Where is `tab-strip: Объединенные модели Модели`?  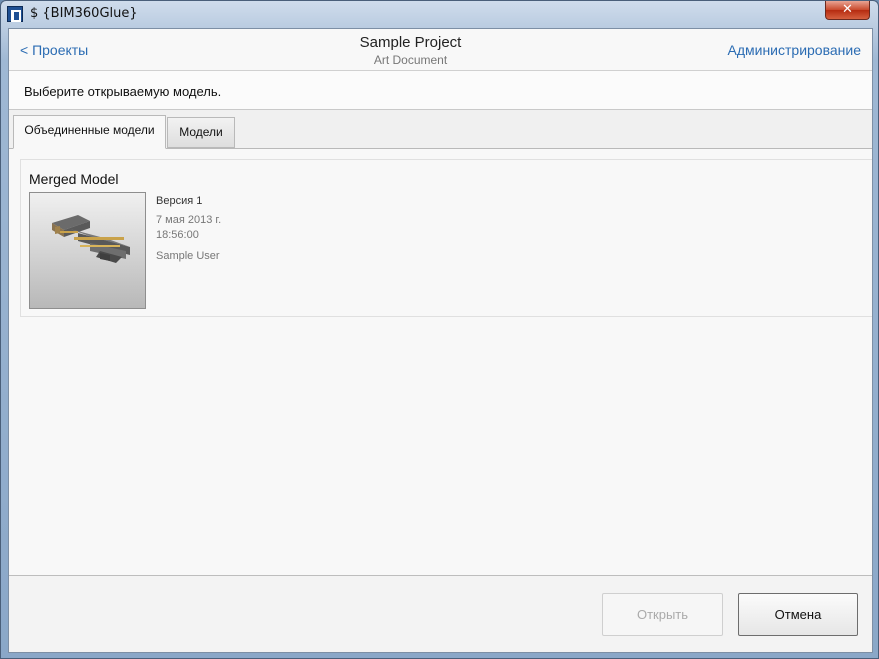
tab-strip: Объединенные модели Модели is located at coordinates (440, 129).